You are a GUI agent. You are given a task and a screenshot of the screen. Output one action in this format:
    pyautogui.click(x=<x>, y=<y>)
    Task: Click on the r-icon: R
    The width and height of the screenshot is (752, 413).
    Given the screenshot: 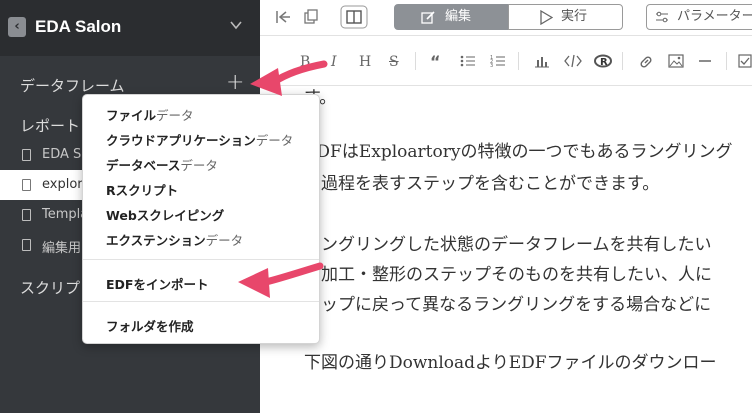 What is the action you would take?
    pyautogui.click(x=603, y=61)
    